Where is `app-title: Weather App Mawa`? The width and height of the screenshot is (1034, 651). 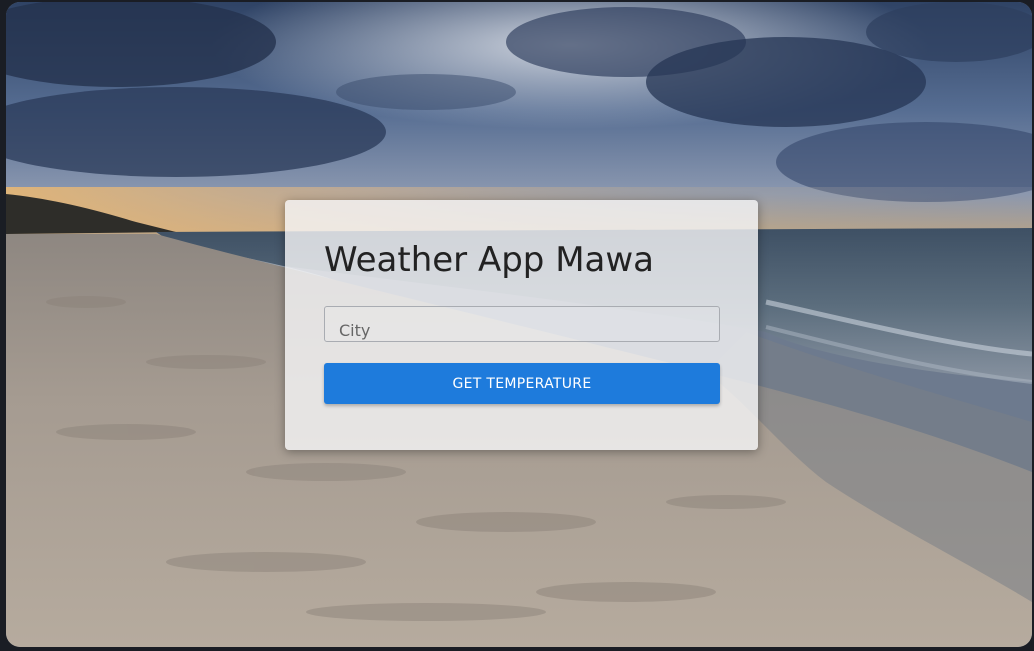
app-title: Weather App Mawa is located at coordinates (489, 260).